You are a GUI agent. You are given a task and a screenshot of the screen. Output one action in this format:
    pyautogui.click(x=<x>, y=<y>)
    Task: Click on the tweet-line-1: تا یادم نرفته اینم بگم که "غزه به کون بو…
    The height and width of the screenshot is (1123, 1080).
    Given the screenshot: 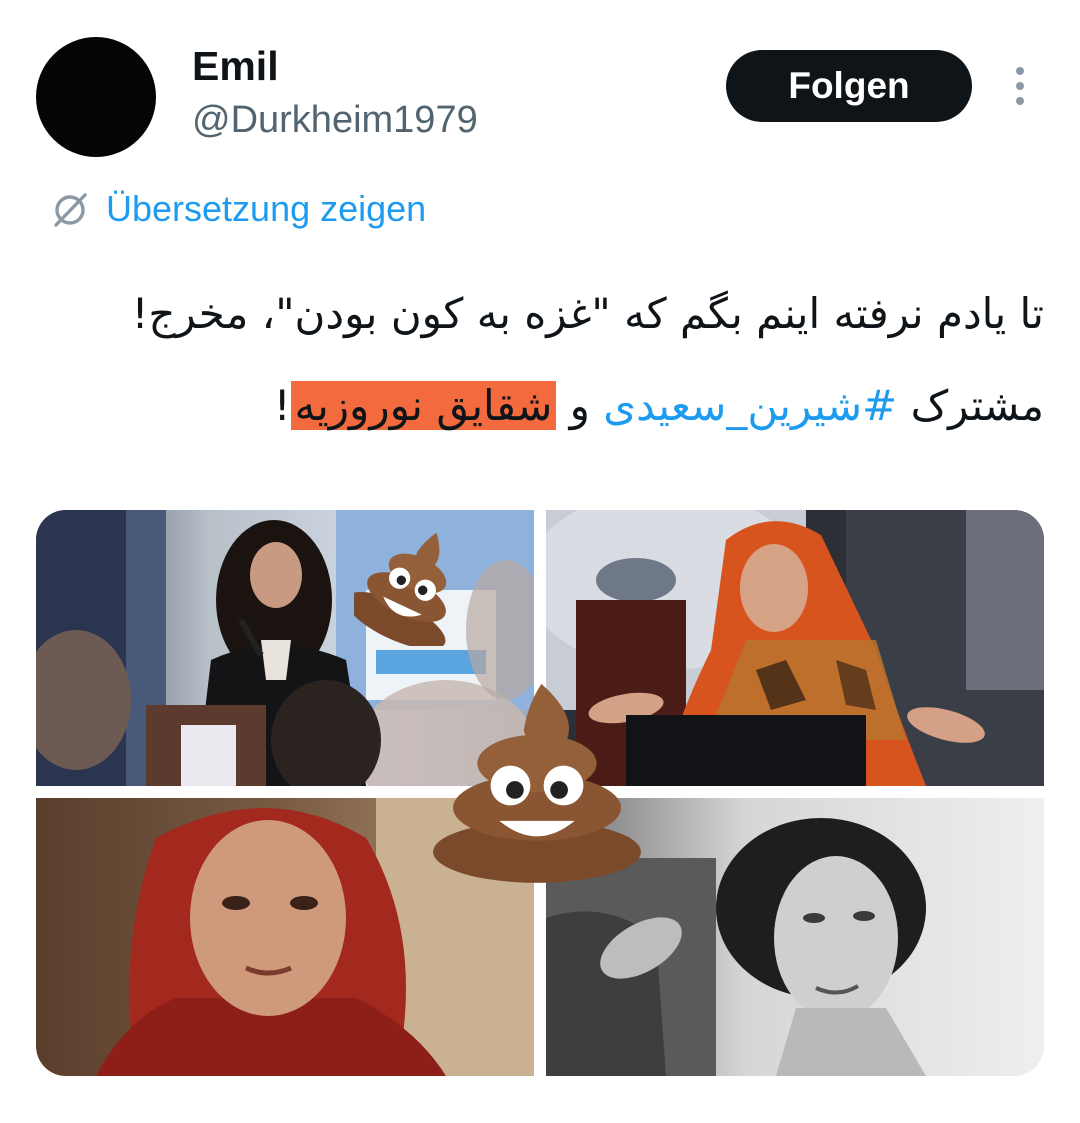 What is the action you would take?
    pyautogui.click(x=587, y=313)
    